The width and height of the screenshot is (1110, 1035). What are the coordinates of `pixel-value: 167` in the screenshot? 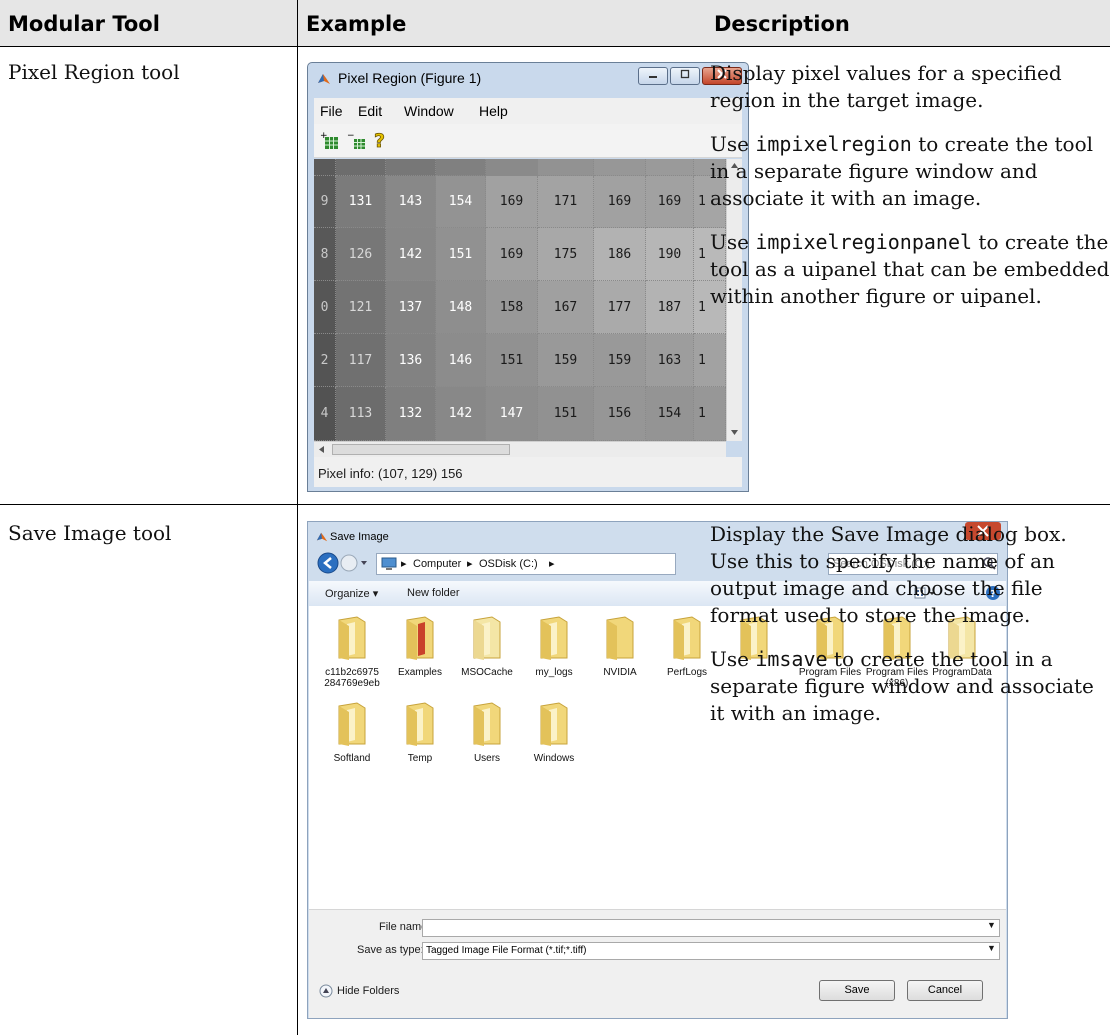 It's located at (566, 307).